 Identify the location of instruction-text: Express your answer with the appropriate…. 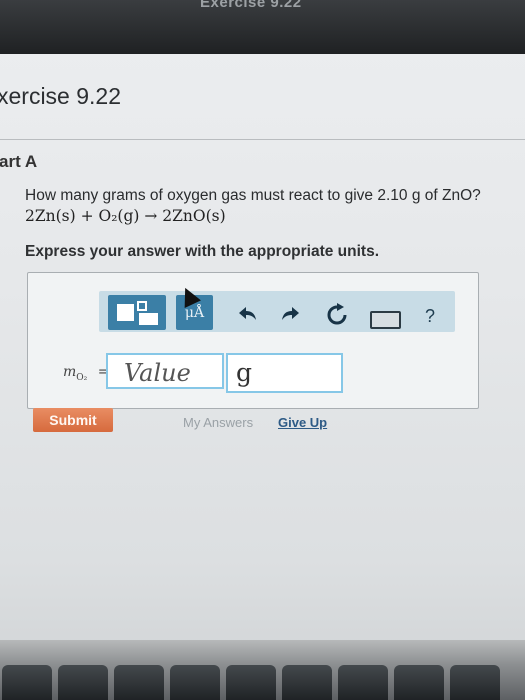
(202, 251).